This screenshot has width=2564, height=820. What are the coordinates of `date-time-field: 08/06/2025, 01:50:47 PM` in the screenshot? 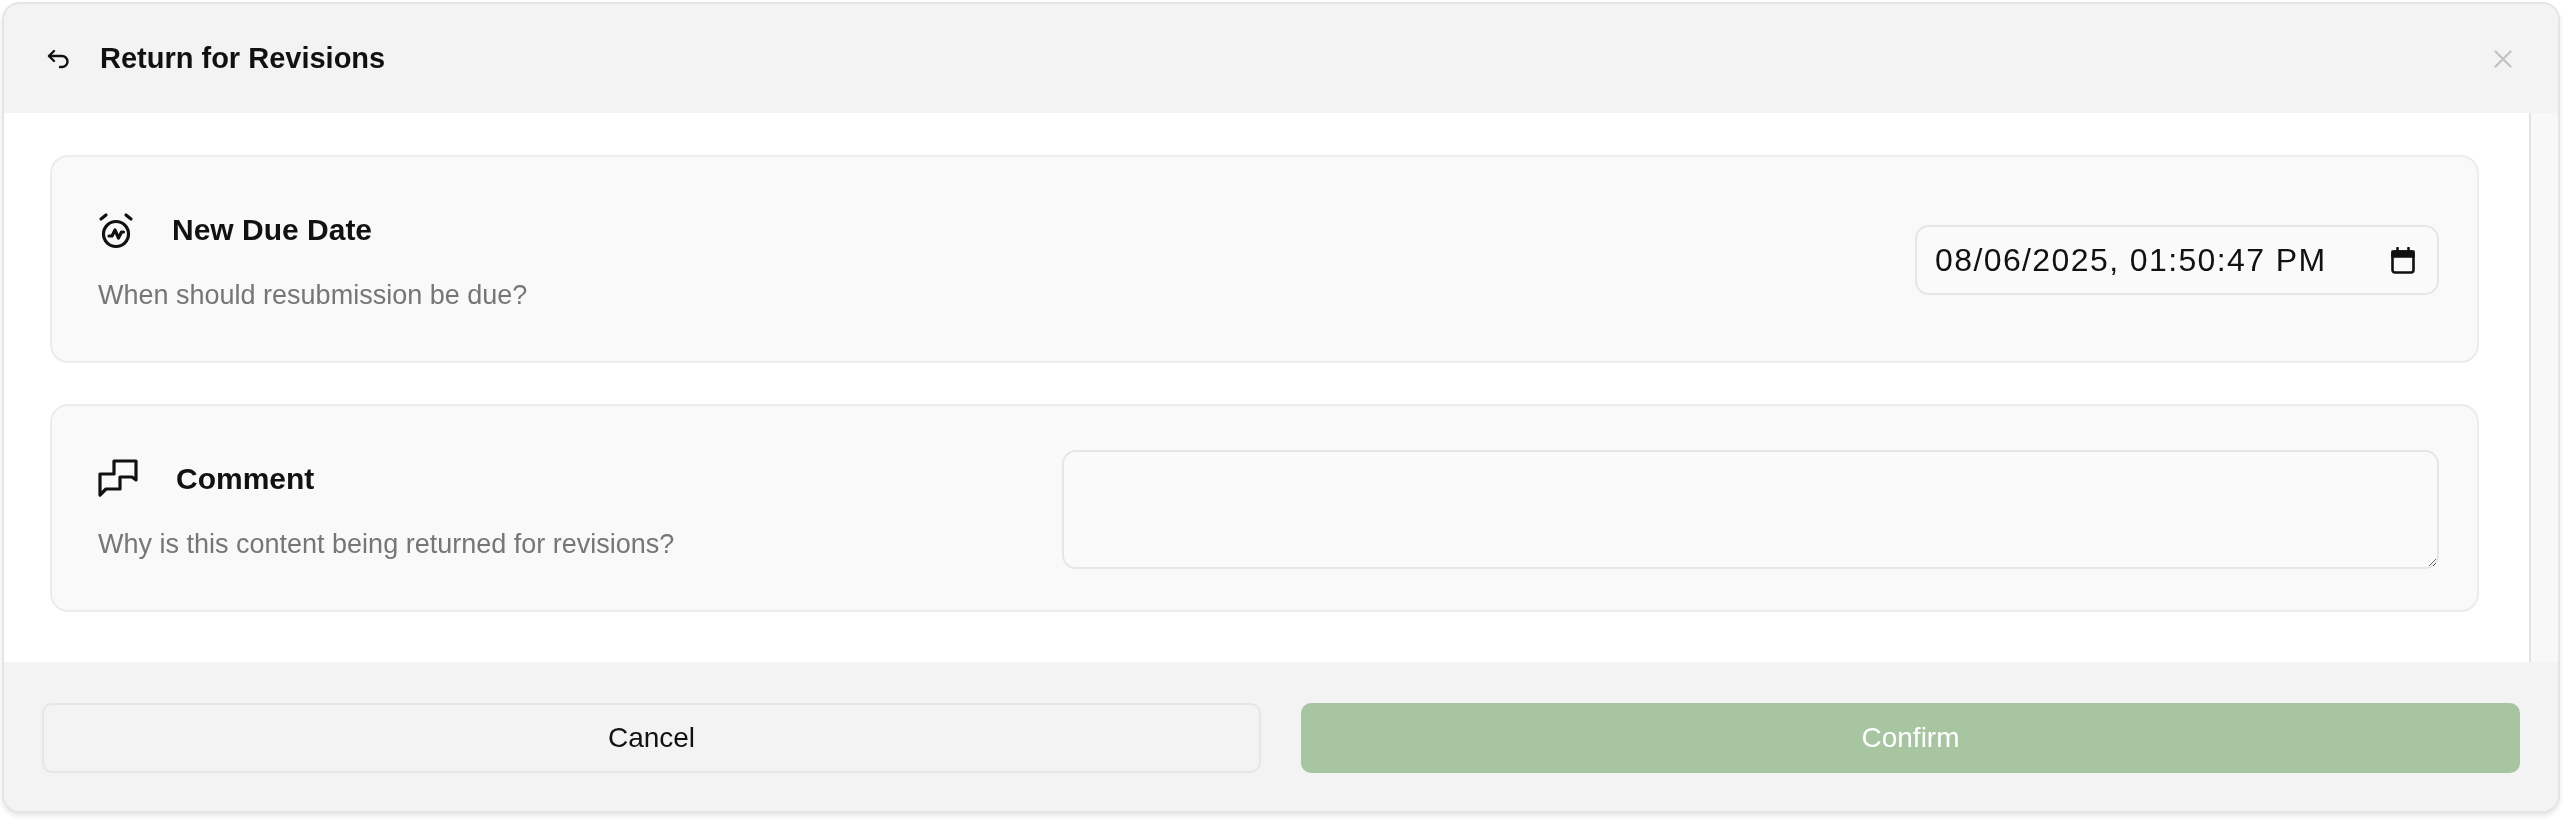 It's located at (2177, 260).